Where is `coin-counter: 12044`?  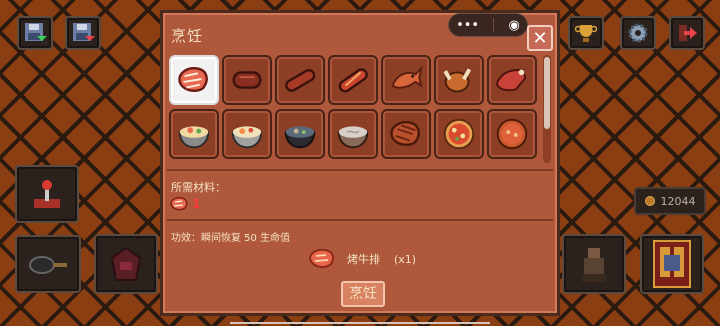 coin-counter: 12044 is located at coordinates (670, 201).